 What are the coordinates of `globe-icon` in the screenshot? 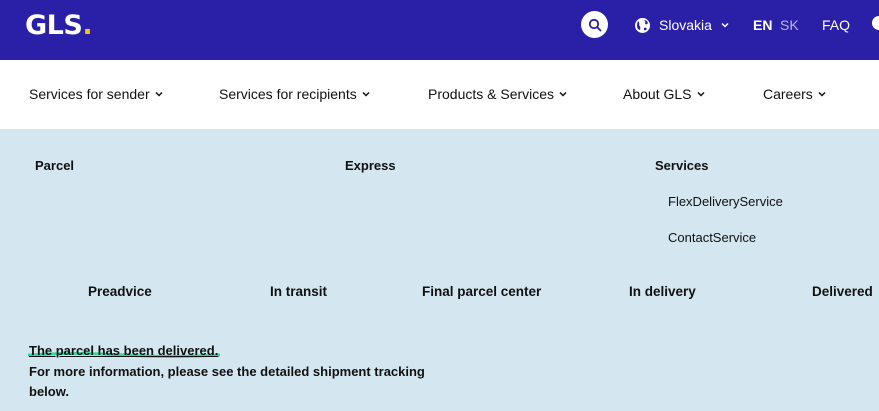 It's located at (642, 25).